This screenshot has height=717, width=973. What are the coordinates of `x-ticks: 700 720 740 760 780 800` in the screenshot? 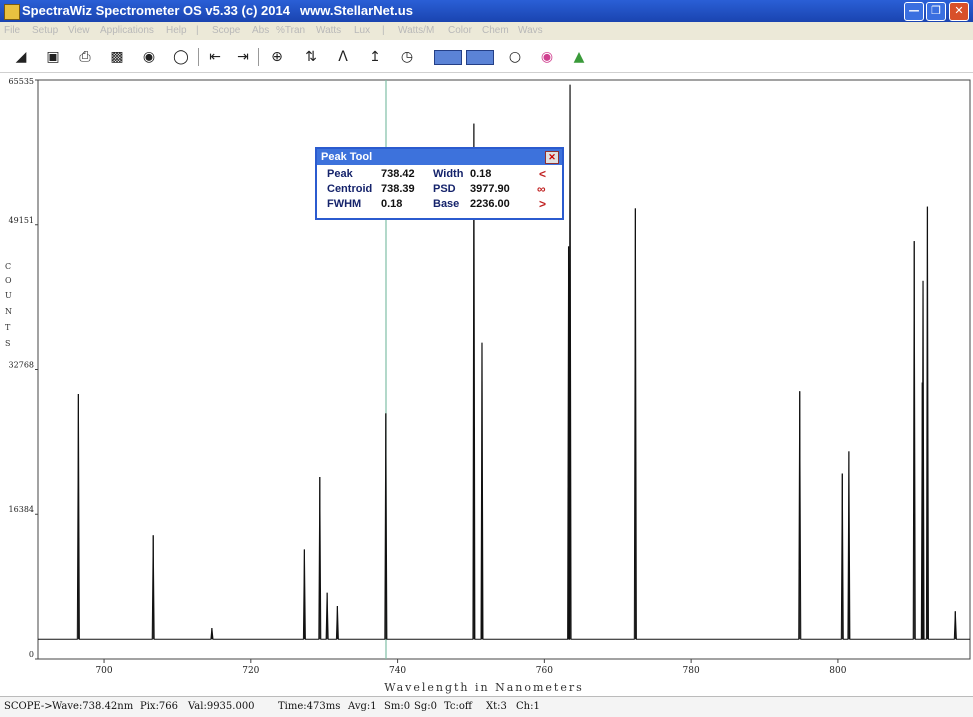 It's located at (471, 667).